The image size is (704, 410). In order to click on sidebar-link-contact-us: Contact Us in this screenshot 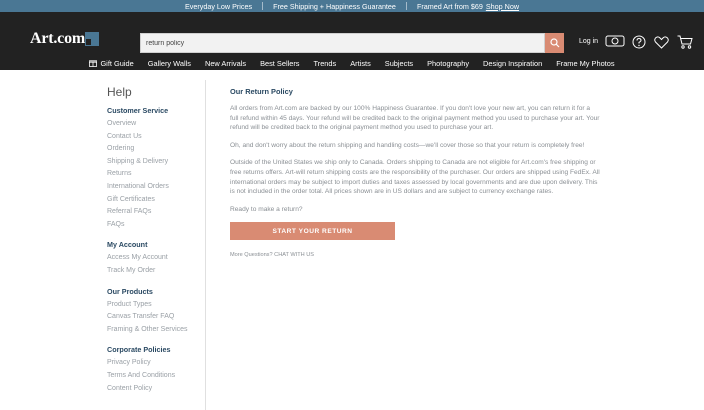, I will do `click(156, 137)`.